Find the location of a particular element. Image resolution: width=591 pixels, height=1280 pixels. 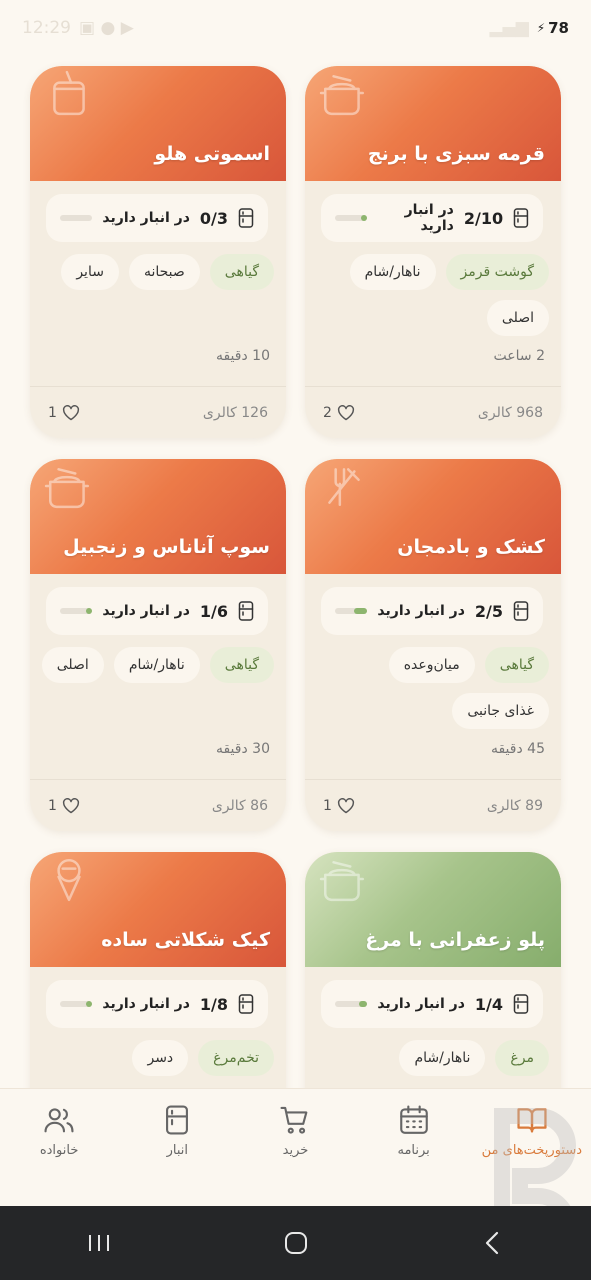

like-count: 2 is located at coordinates (327, 412).